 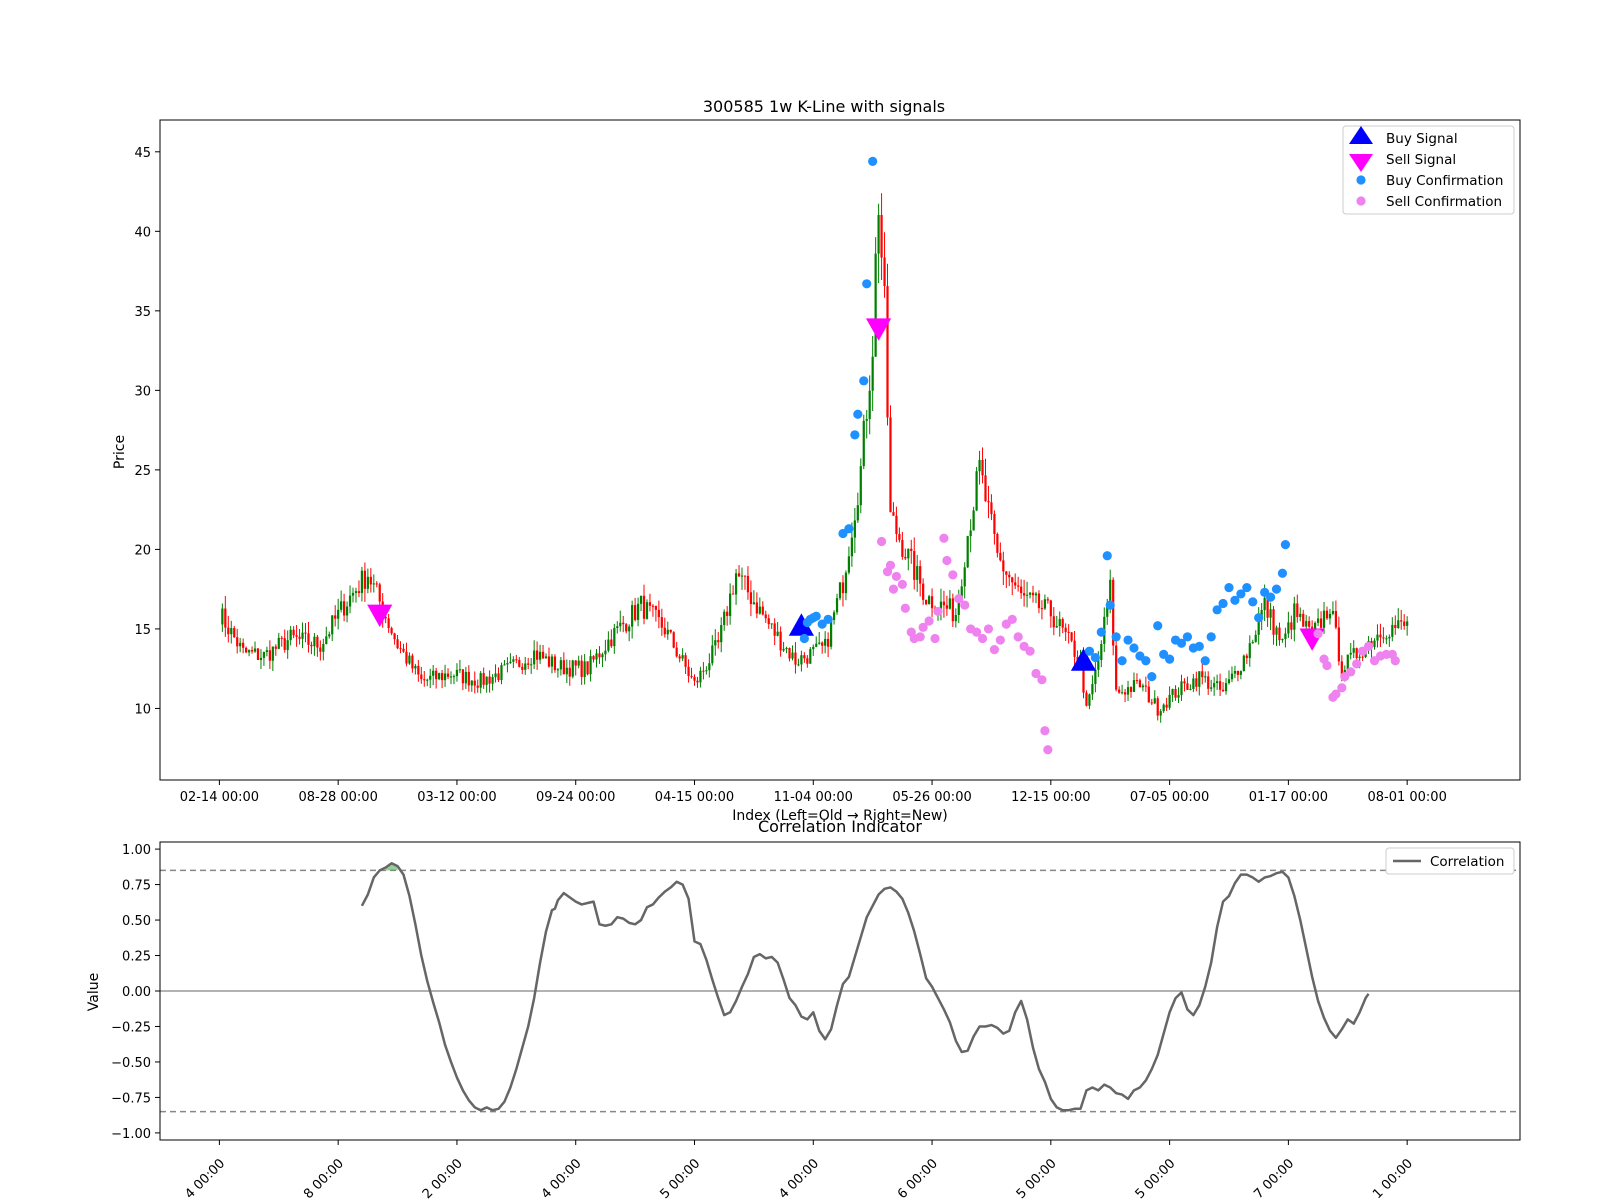 I want to click on x-tick-label: 7 00:00, so click(x=1274, y=1178).